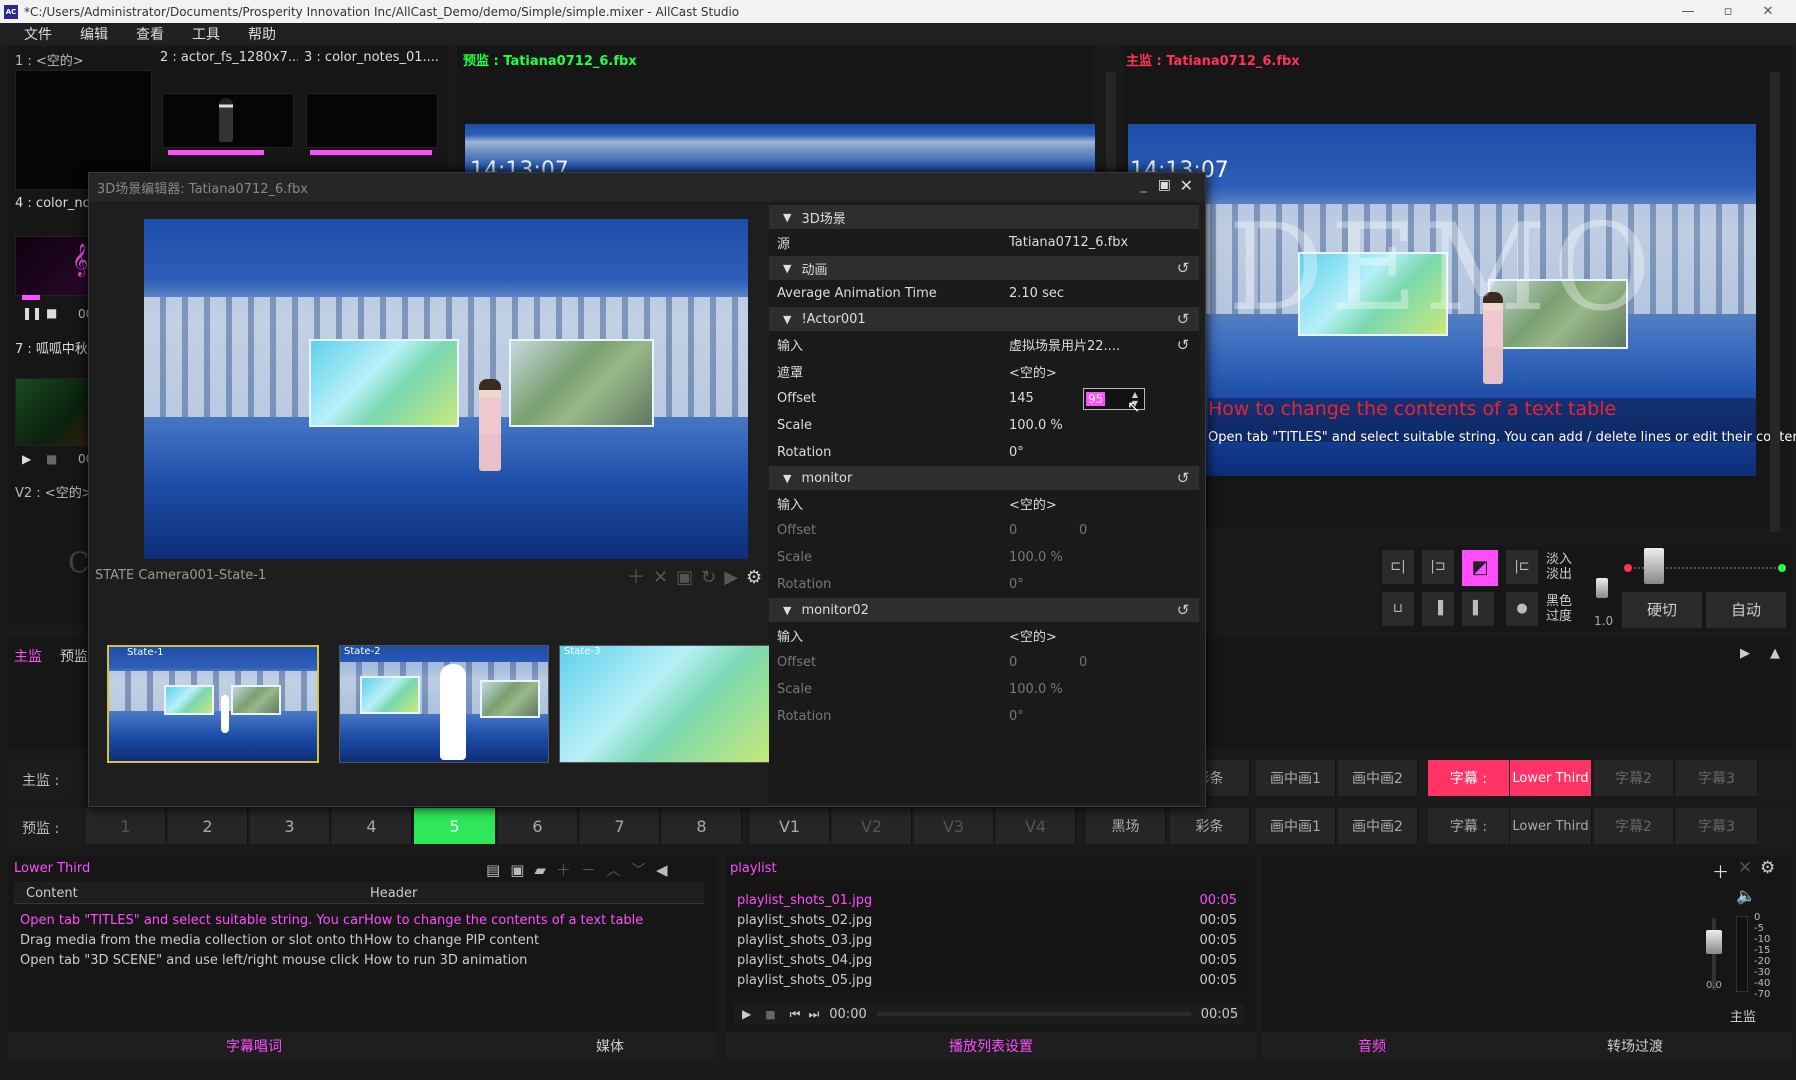 The width and height of the screenshot is (1796, 1080). I want to click on prop-value: Tatiana0712_6.fbx, so click(1068, 242).